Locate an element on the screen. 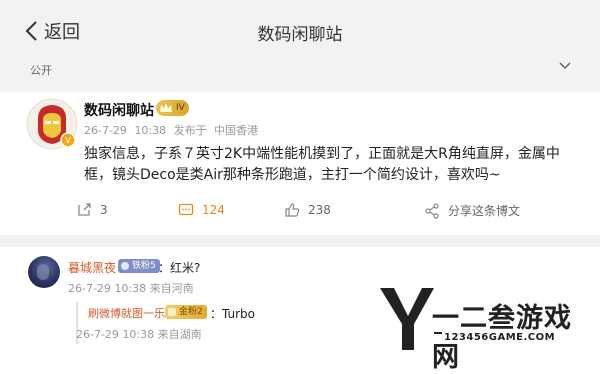  comment-icon is located at coordinates (186, 209).